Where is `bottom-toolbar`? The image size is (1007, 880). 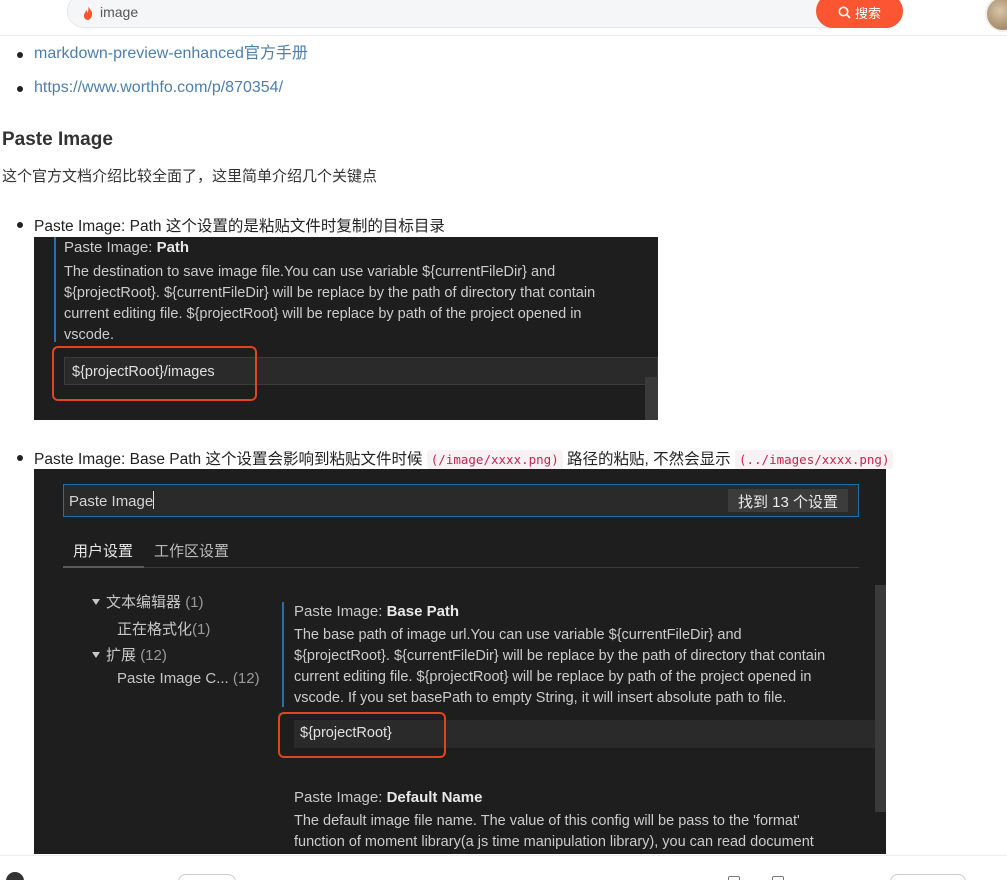 bottom-toolbar is located at coordinates (503, 867).